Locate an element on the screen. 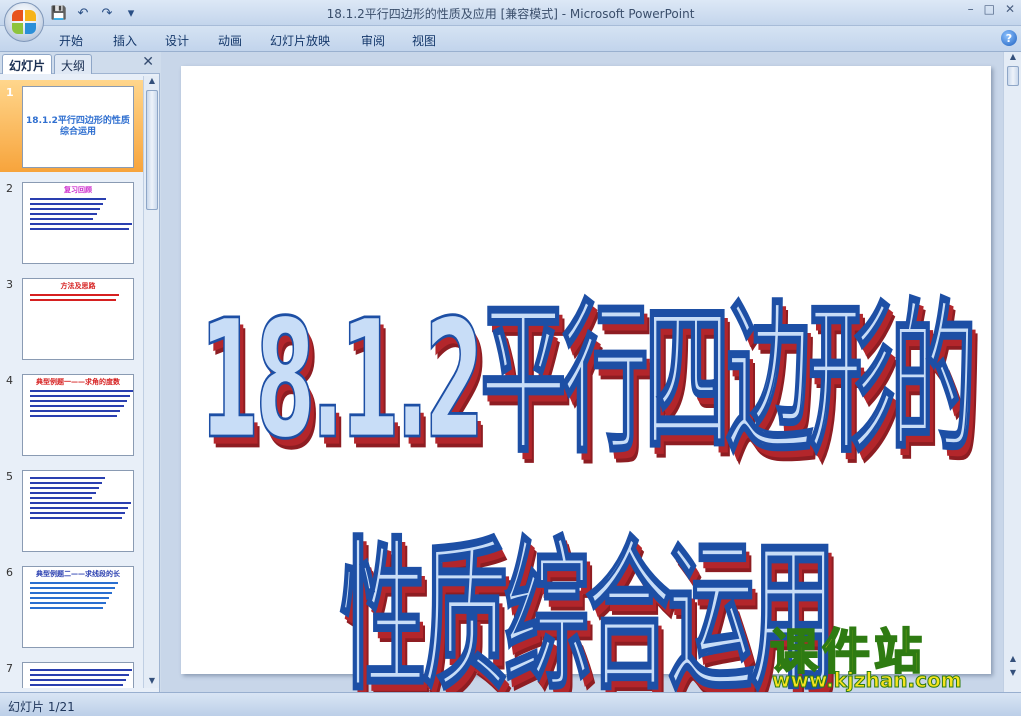  tab-outline: 大纲 is located at coordinates (73, 64).